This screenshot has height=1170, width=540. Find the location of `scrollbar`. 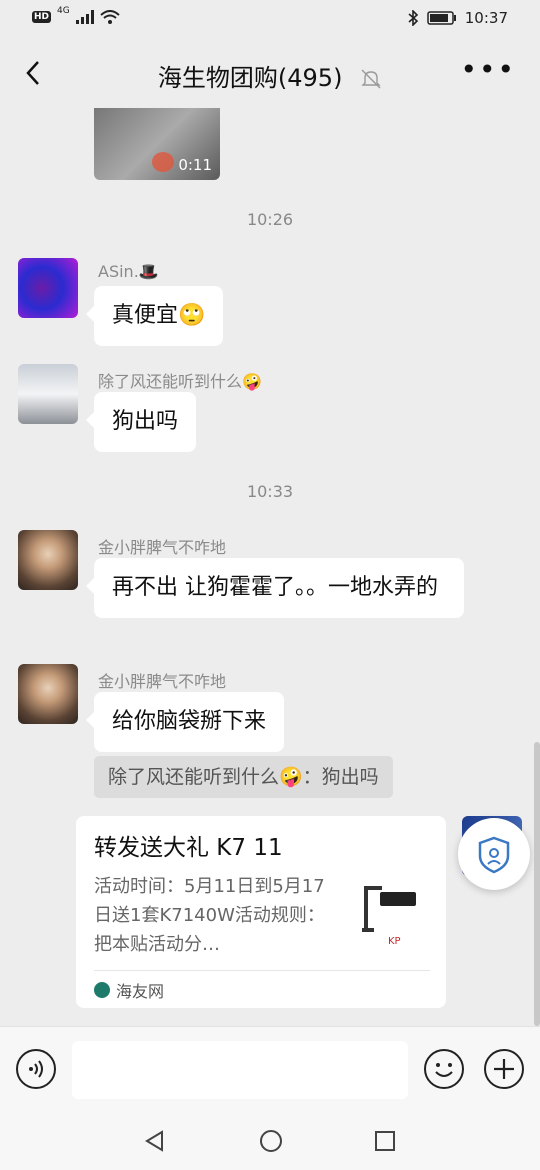

scrollbar is located at coordinates (537, 884).